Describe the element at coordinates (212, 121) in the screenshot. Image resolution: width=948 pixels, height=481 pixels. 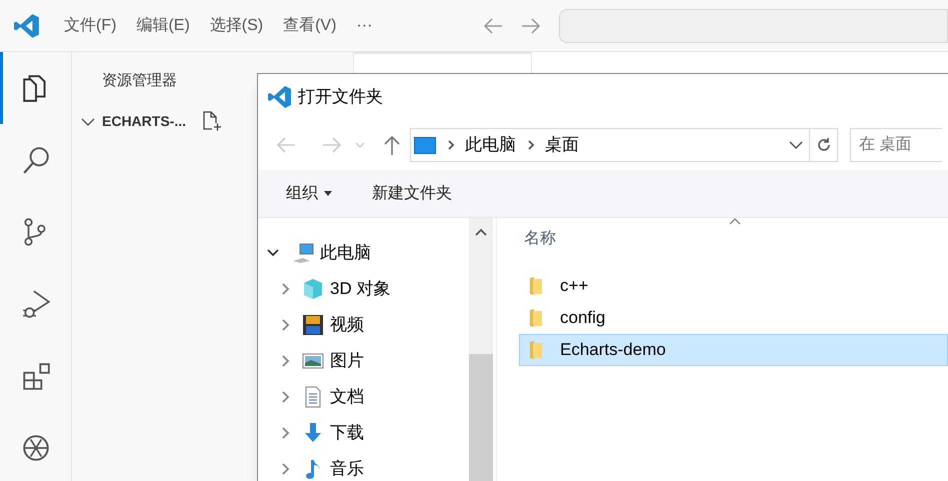
I see `new-file-icon` at that location.